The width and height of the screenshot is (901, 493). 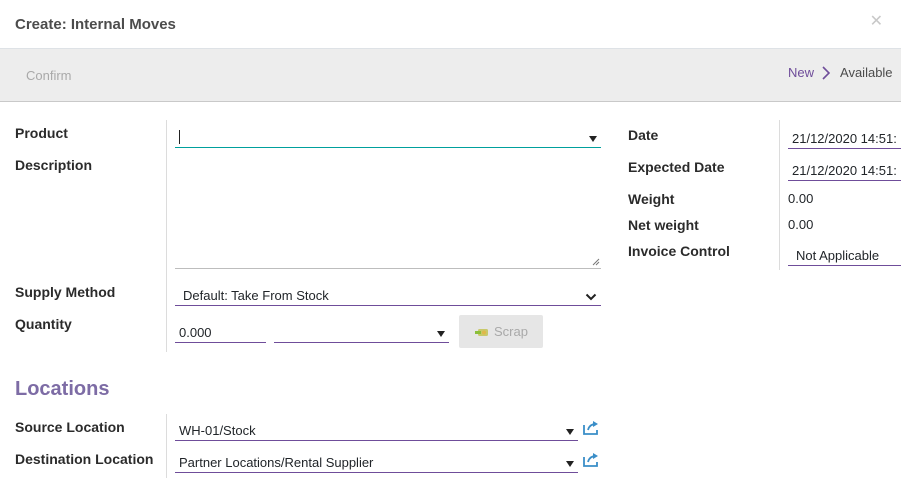 I want to click on weight-label: Weight, so click(x=651, y=199).